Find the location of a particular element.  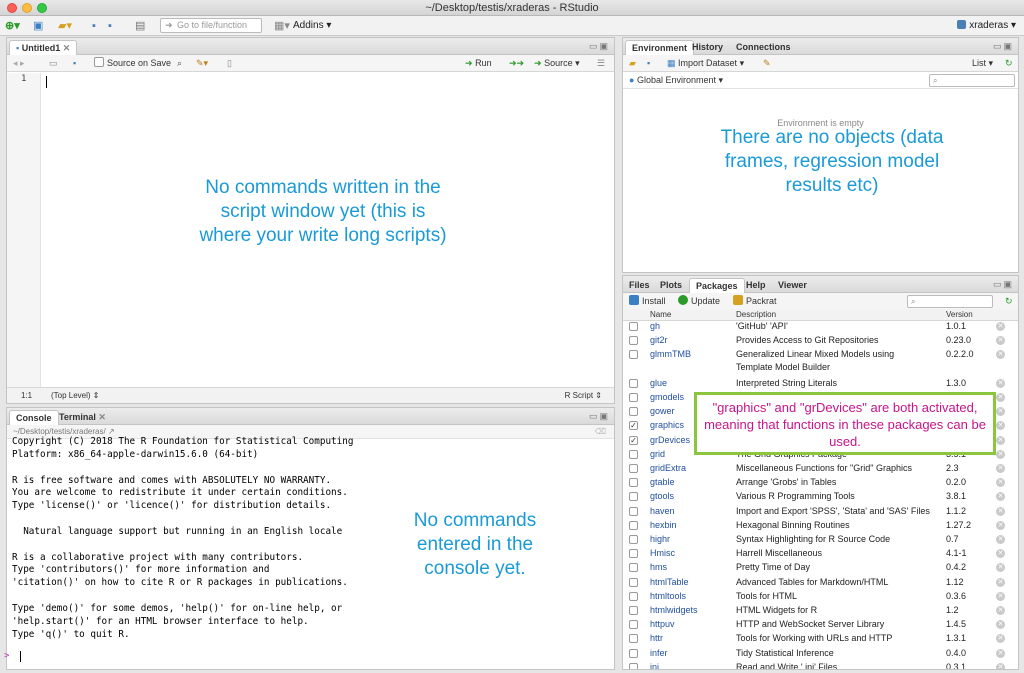

list-view-selector: List ▾ is located at coordinates (982, 63).